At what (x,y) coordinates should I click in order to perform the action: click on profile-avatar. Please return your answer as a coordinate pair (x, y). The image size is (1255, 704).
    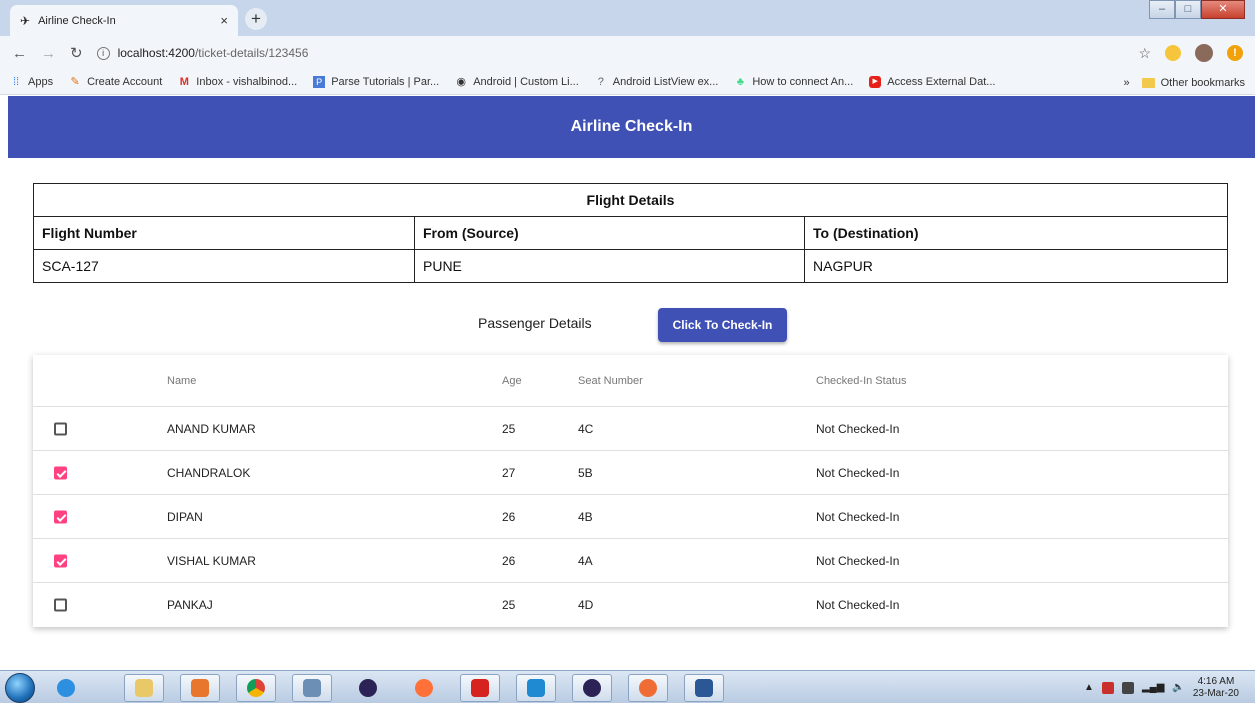
    Looking at the image, I should click on (1204, 53).